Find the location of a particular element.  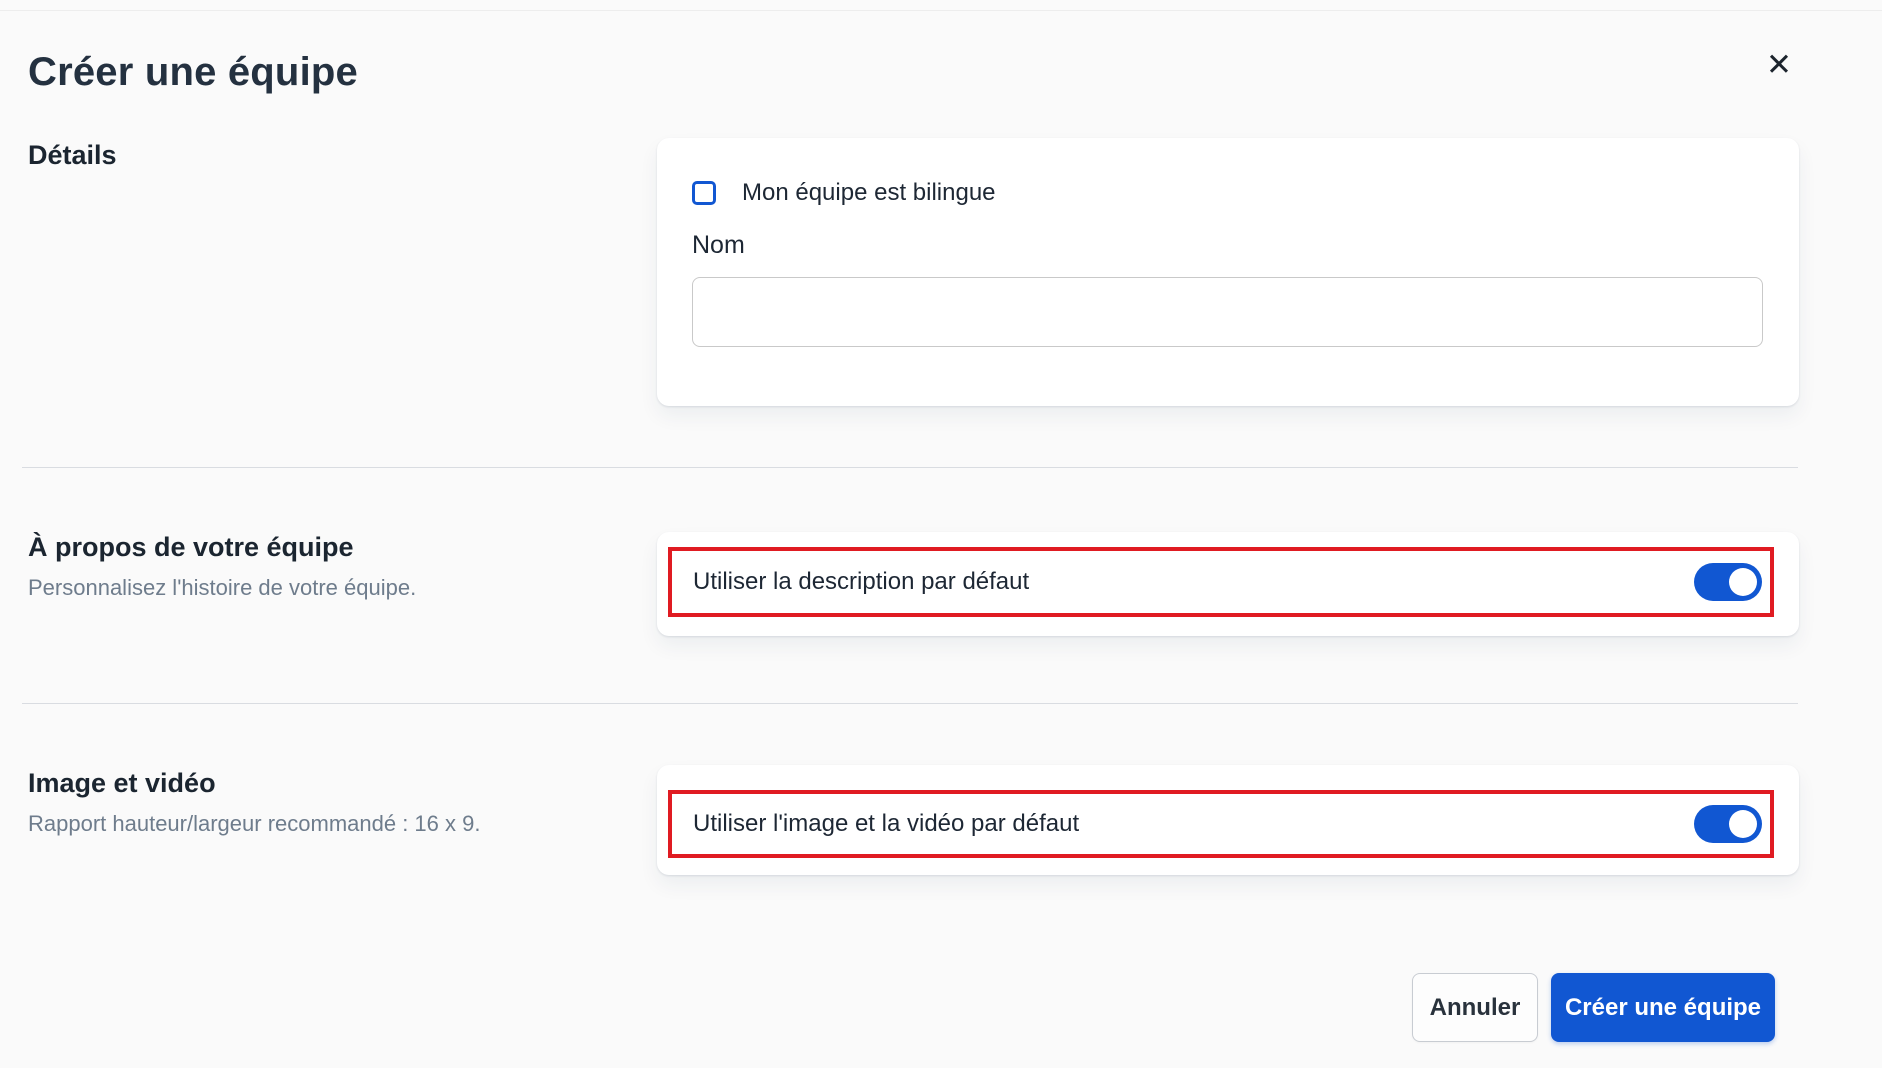

use-default-description-label: Utiliser la description par défaut is located at coordinates (861, 581).